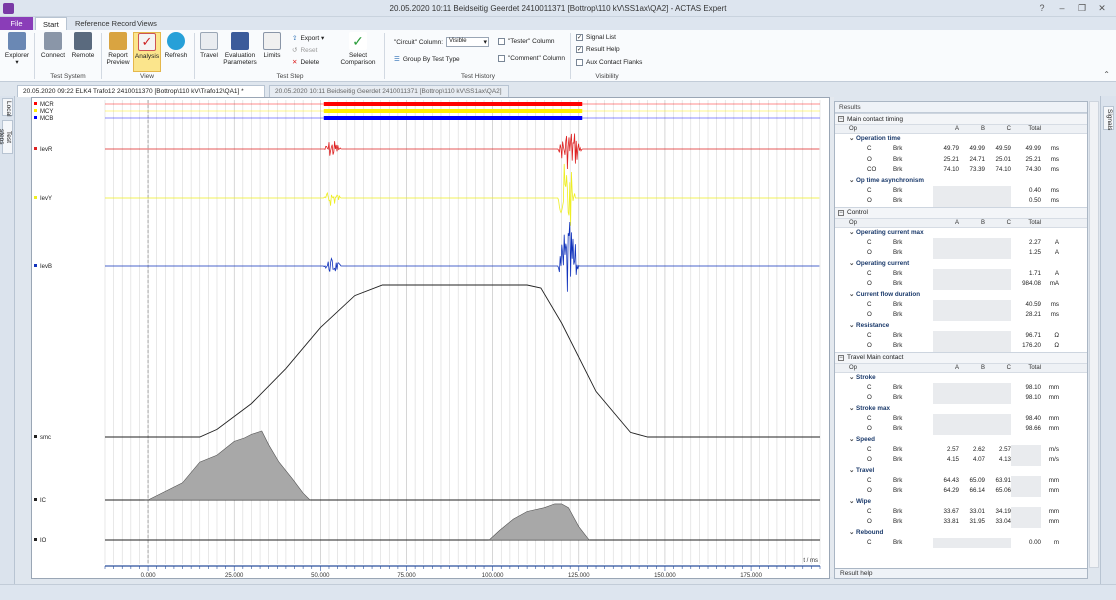 This screenshot has width=1116, height=600. What do you see at coordinates (961, 440) in the screenshot?
I see `result-group: Speed` at bounding box center [961, 440].